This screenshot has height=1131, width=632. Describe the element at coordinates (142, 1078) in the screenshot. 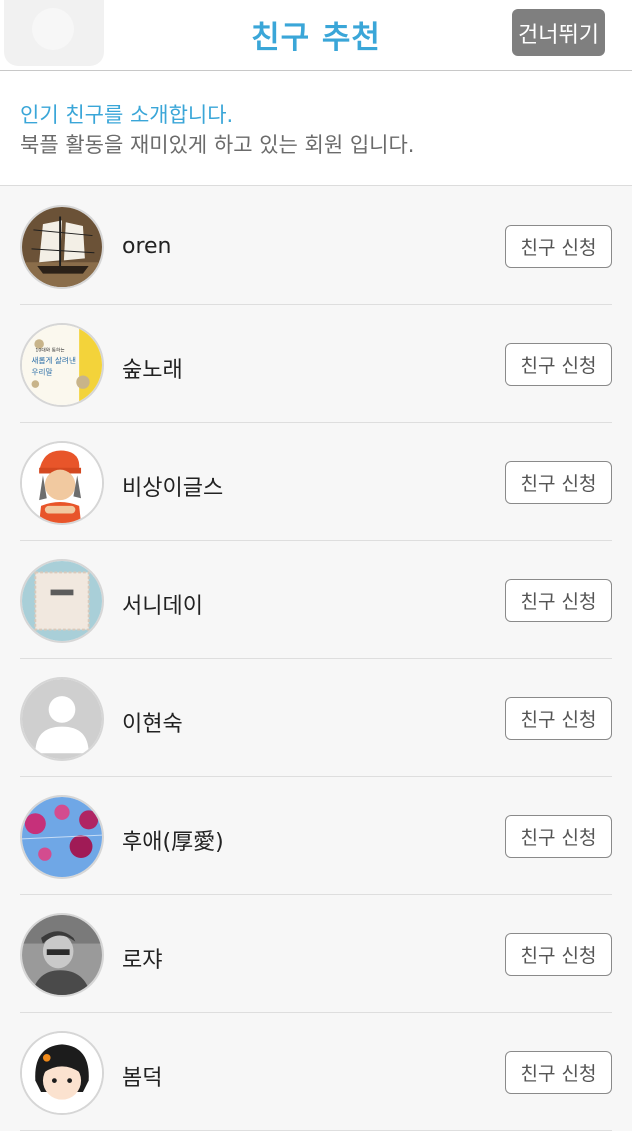

I see `user-name: 봄덕` at that location.